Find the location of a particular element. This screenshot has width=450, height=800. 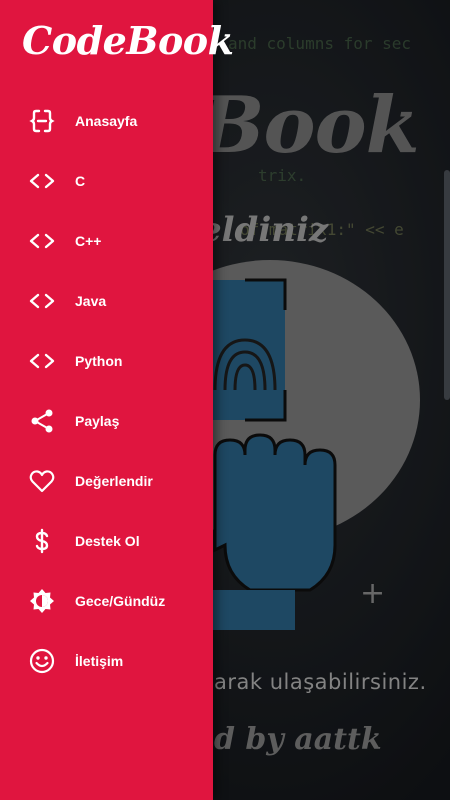

menu-item-label: C++ is located at coordinates (88, 241).